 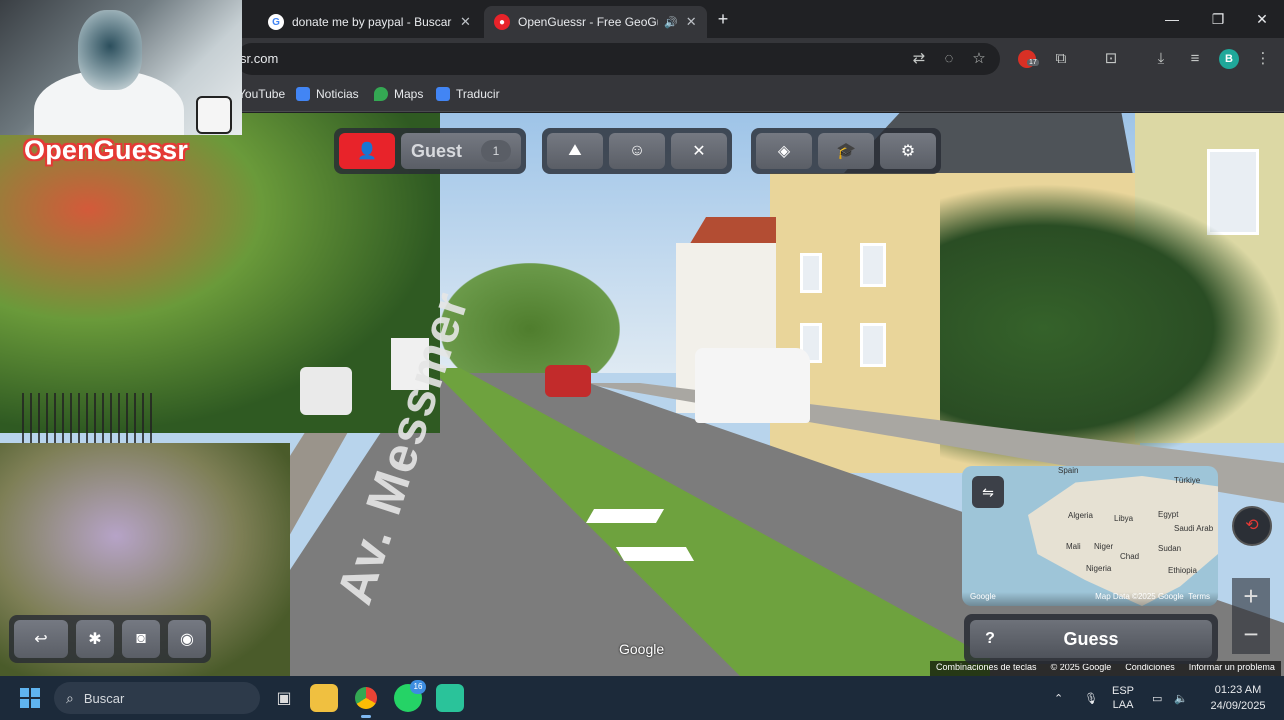 I want to click on map-land, so click(x=1123, y=541).